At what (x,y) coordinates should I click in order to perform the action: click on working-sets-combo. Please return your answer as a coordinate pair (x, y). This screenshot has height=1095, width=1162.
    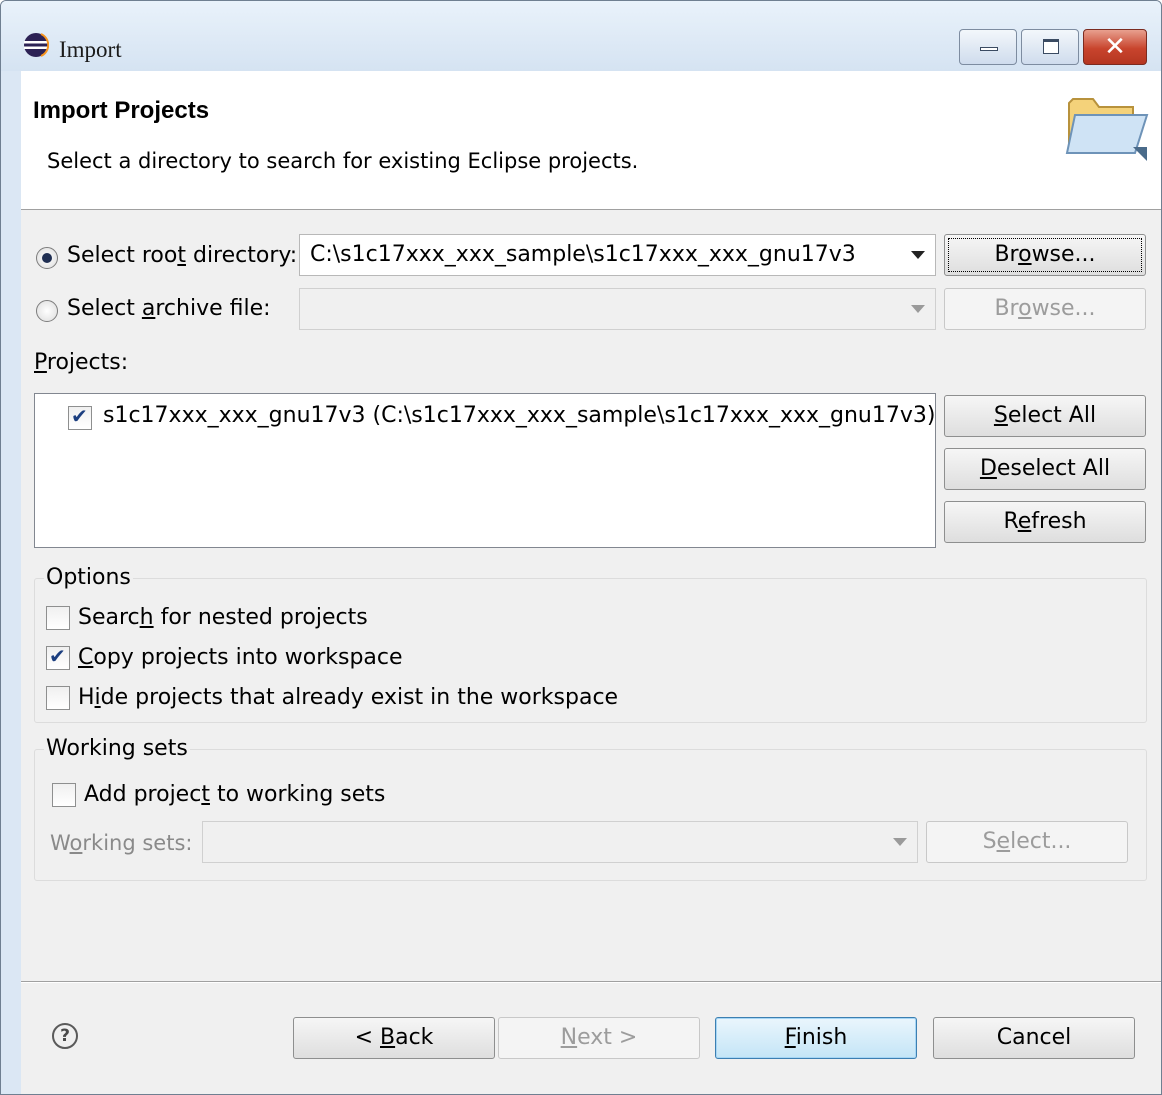
    Looking at the image, I should click on (560, 842).